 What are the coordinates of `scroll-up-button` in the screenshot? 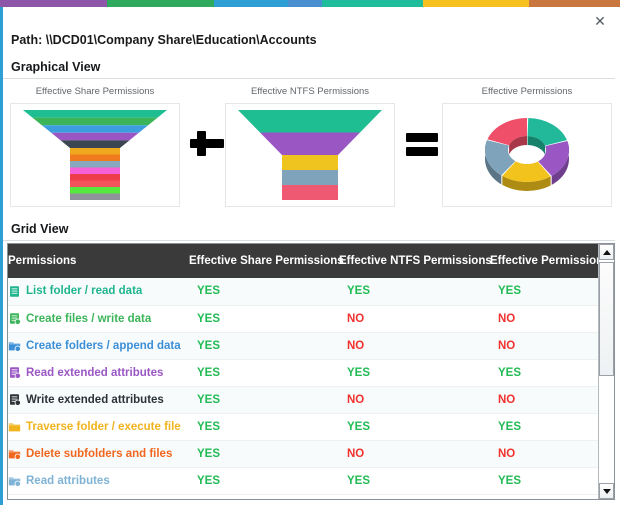 It's located at (606, 252).